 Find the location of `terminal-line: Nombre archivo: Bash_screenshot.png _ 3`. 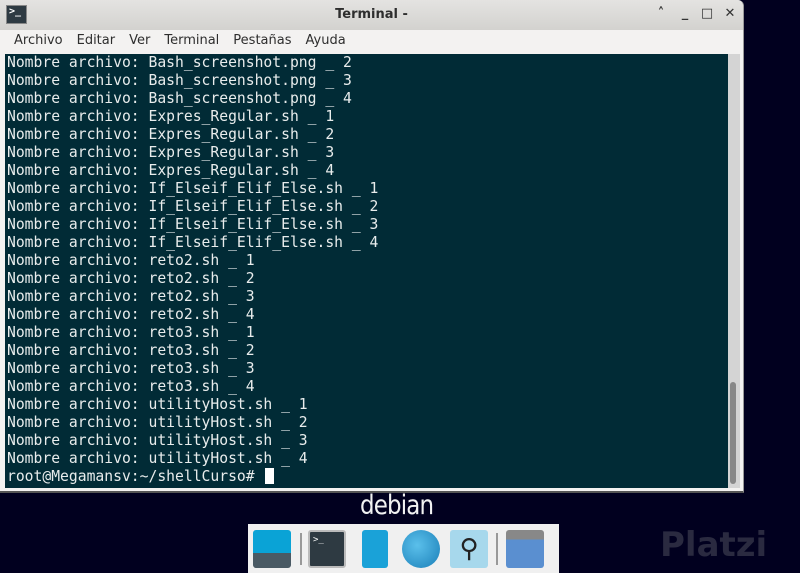

terminal-line: Nombre archivo: Bash_screenshot.png _ 3 is located at coordinates (179, 80).